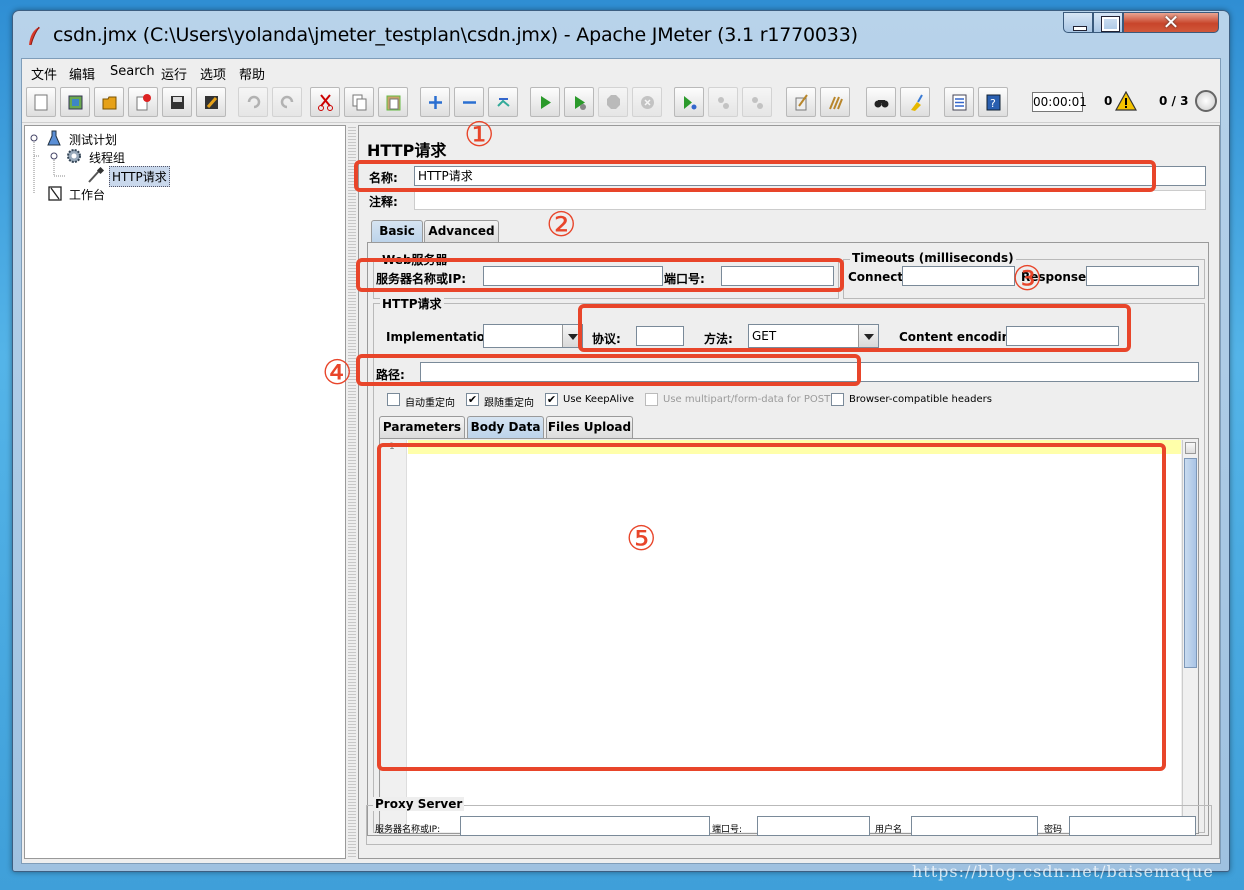  I want to click on save-button, so click(177, 102).